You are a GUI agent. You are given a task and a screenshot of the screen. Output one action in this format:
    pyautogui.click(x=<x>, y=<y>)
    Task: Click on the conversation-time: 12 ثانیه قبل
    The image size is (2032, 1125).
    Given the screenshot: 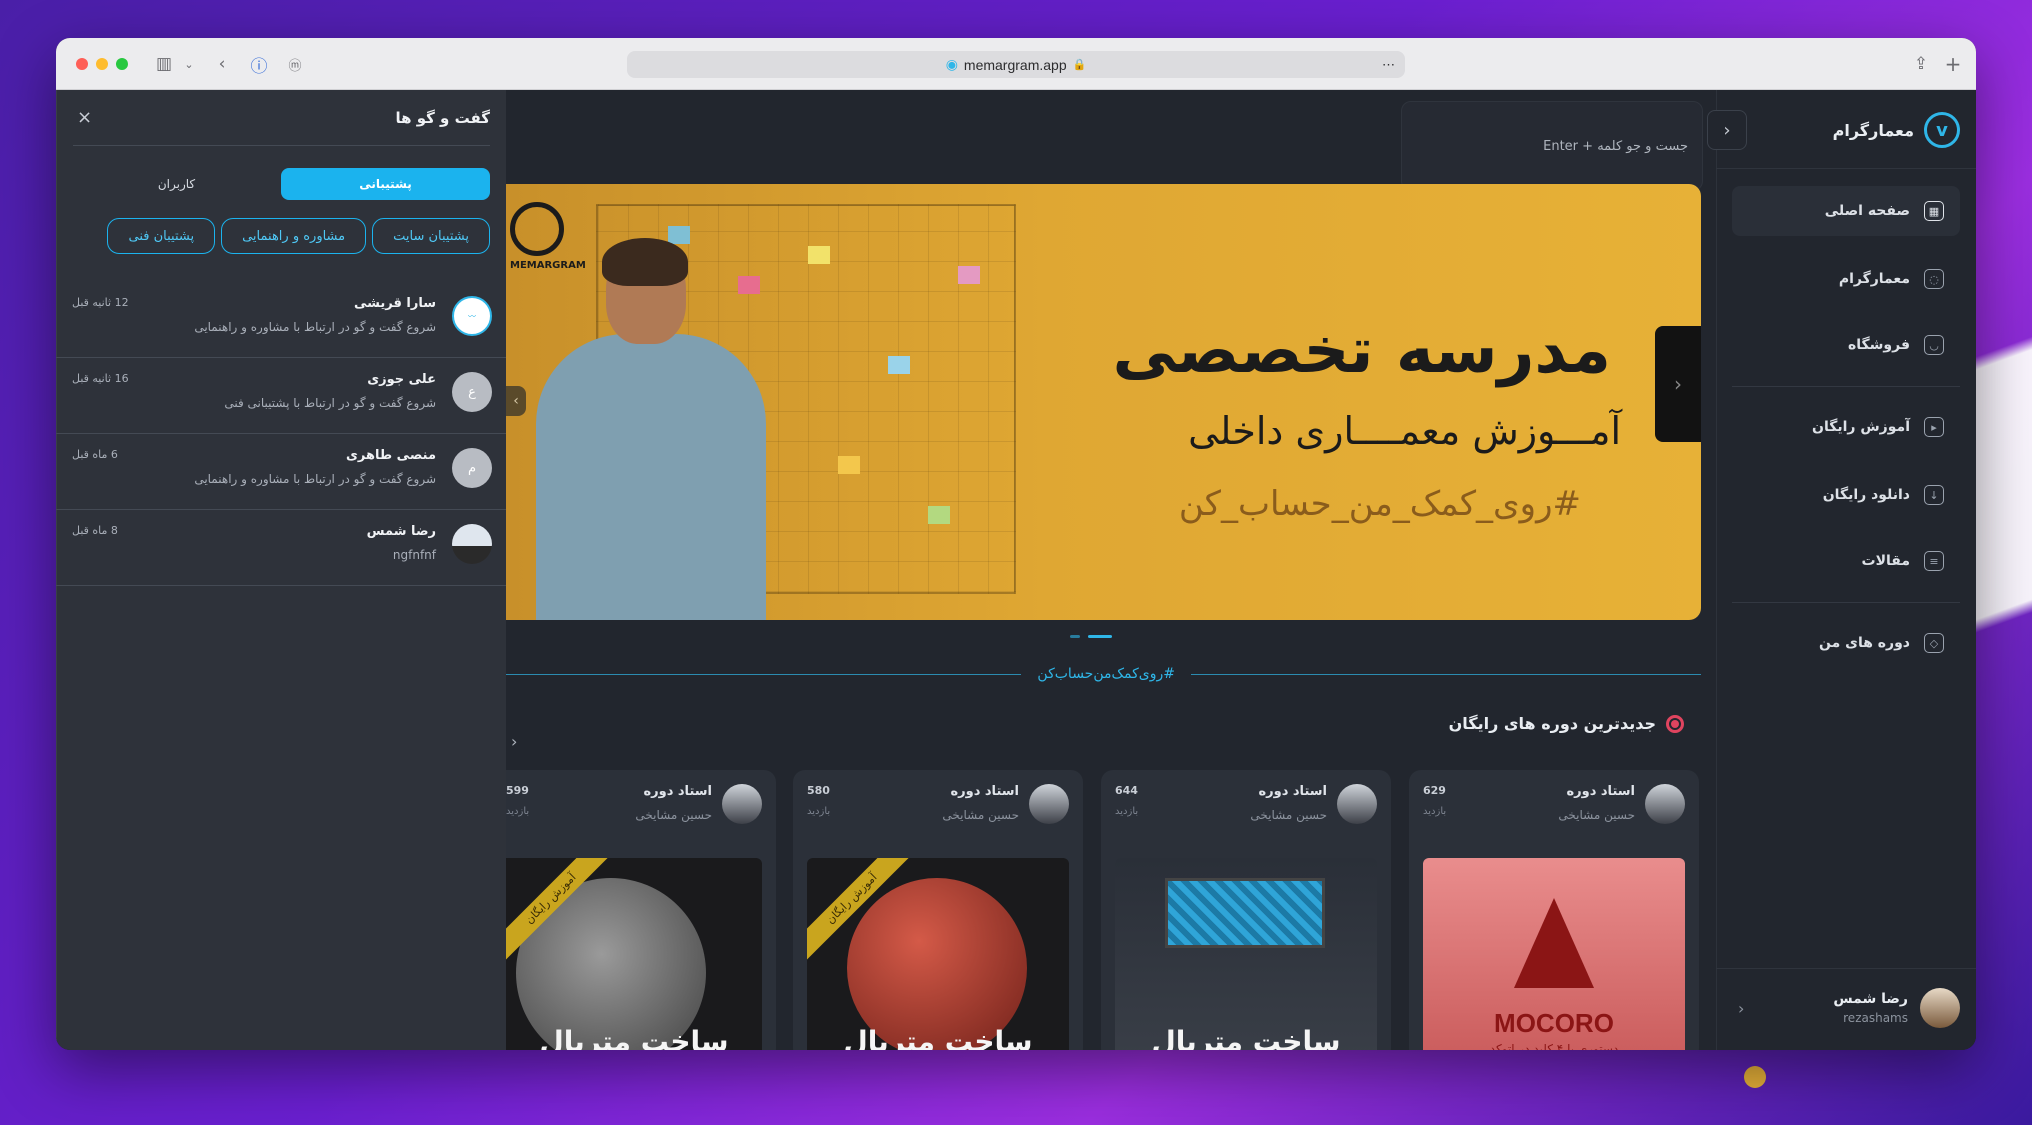 What is the action you would take?
    pyautogui.click(x=100, y=302)
    